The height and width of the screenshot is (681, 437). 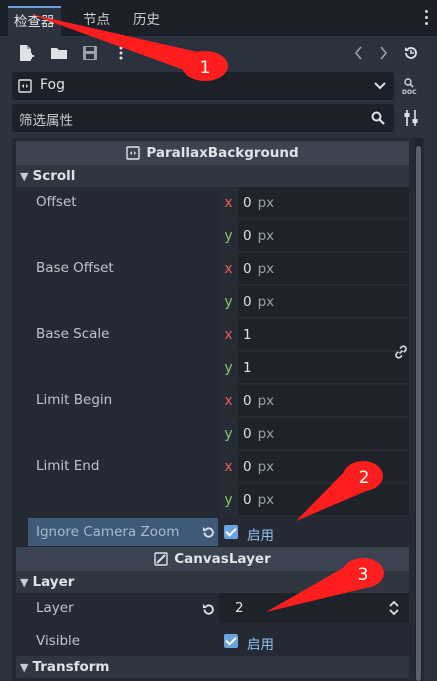 What do you see at coordinates (364, 478) in the screenshot?
I see `annotation-number-2: 2` at bounding box center [364, 478].